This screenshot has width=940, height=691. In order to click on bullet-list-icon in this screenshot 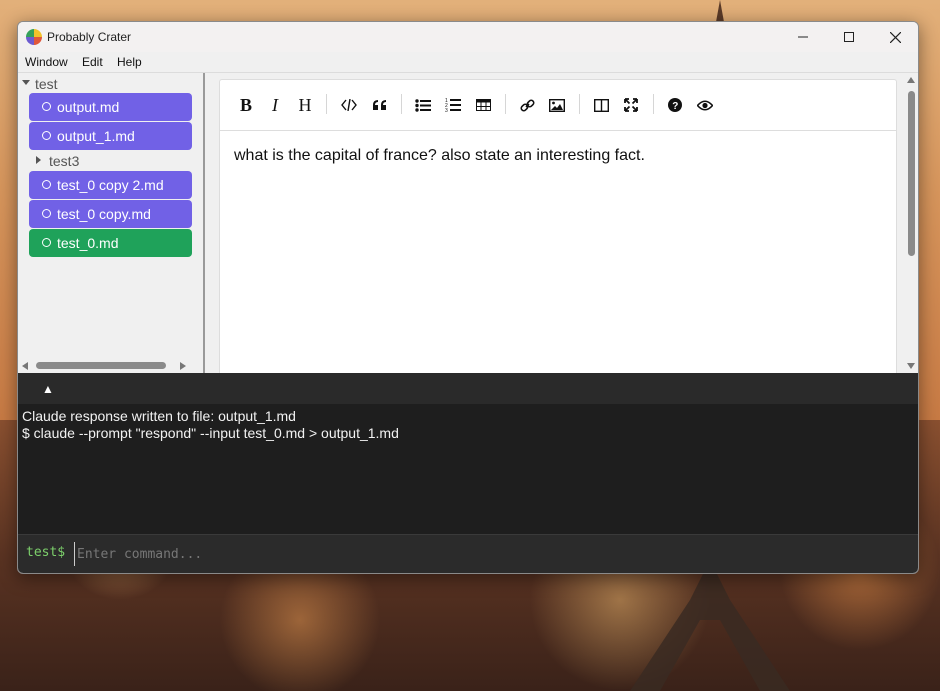, I will do `click(423, 105)`.